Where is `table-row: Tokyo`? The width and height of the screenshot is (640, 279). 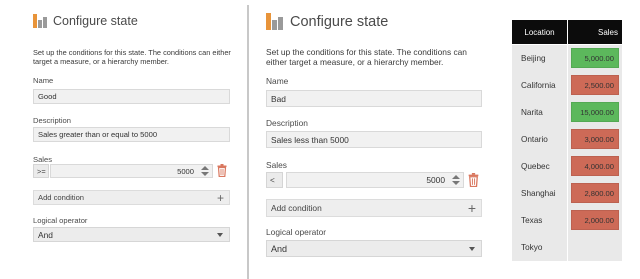 table-row: Tokyo is located at coordinates (567, 247).